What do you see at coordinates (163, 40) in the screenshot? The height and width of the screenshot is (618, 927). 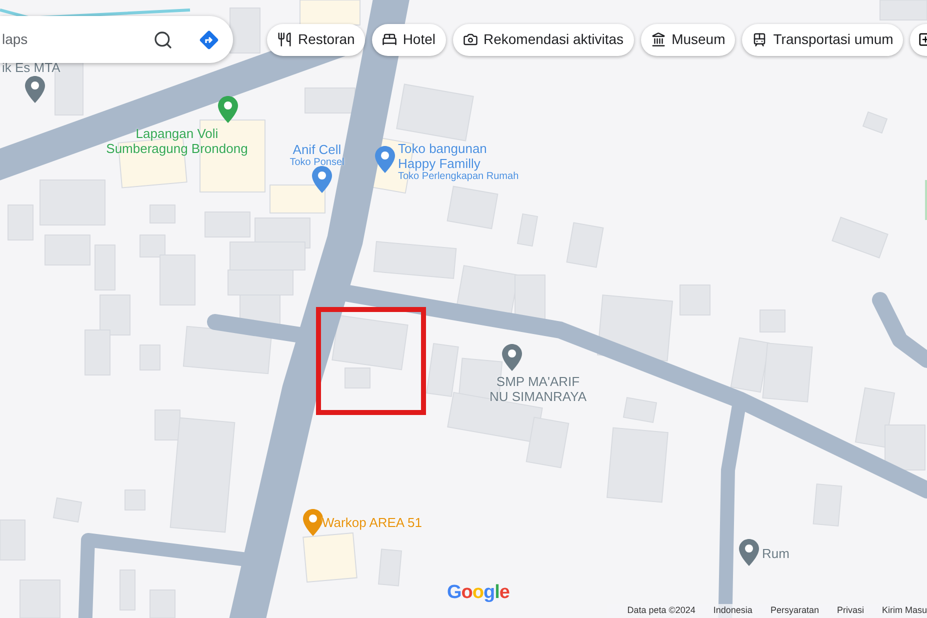 I see `search-icon` at bounding box center [163, 40].